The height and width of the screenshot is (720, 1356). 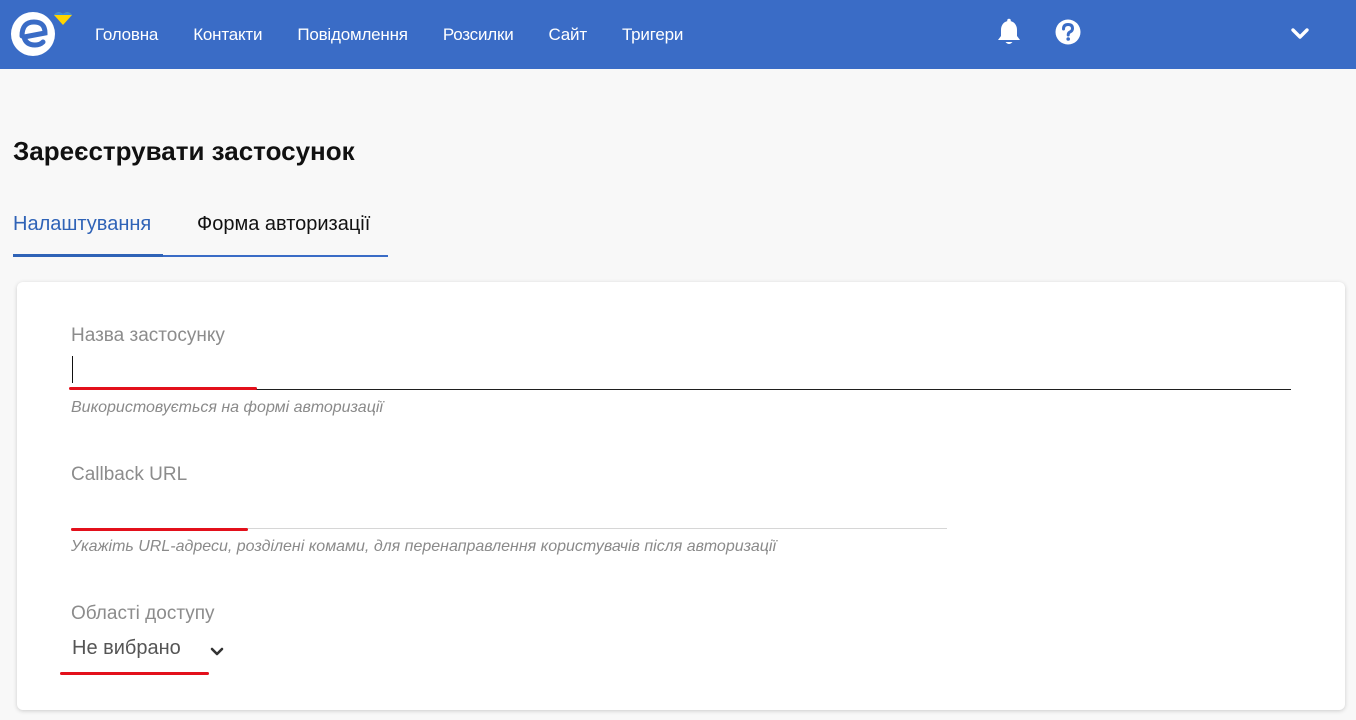 What do you see at coordinates (44, 34) in the screenshot?
I see `logo-icon` at bounding box center [44, 34].